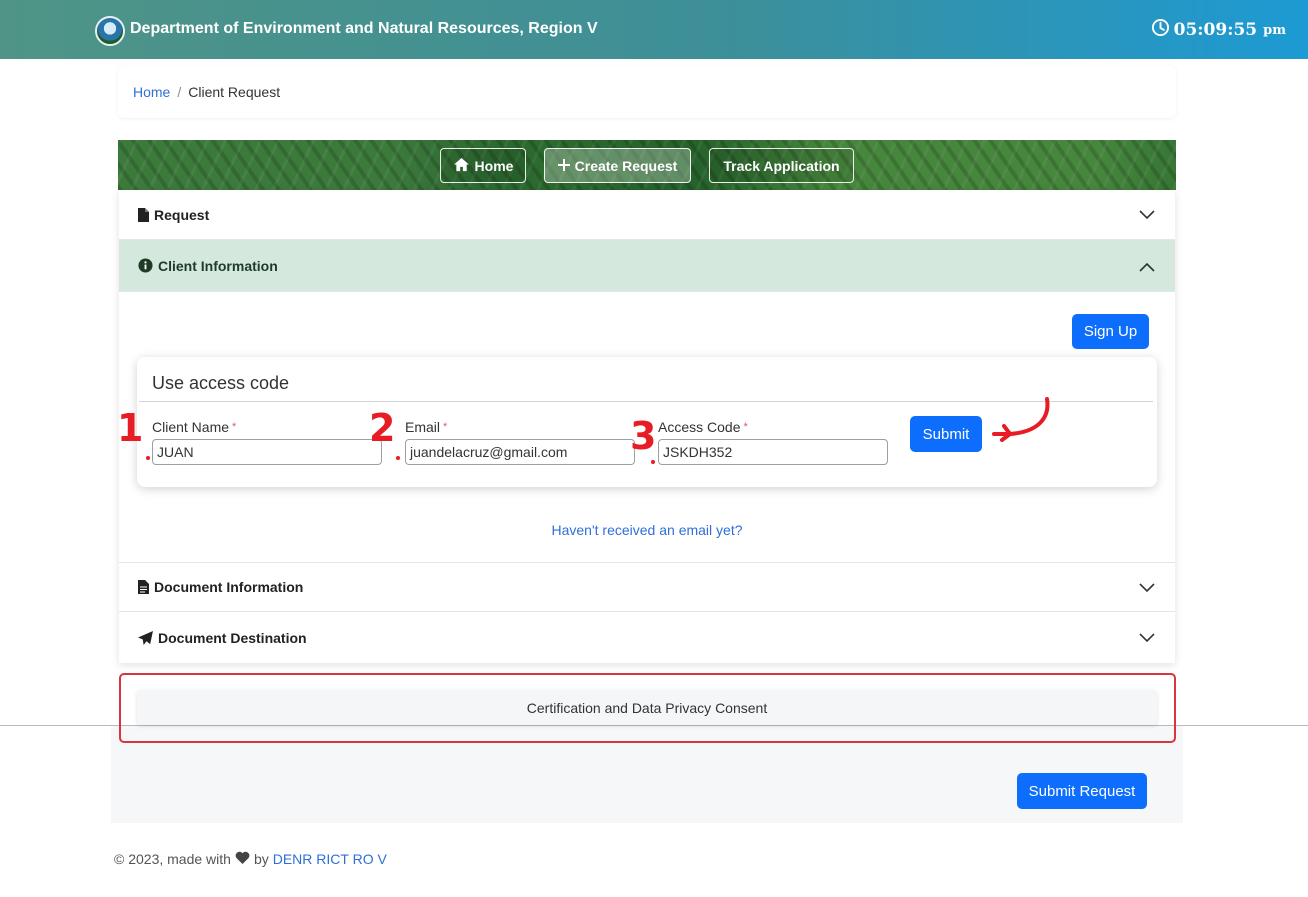 The height and width of the screenshot is (897, 1308). I want to click on file-text-icon, so click(143, 587).